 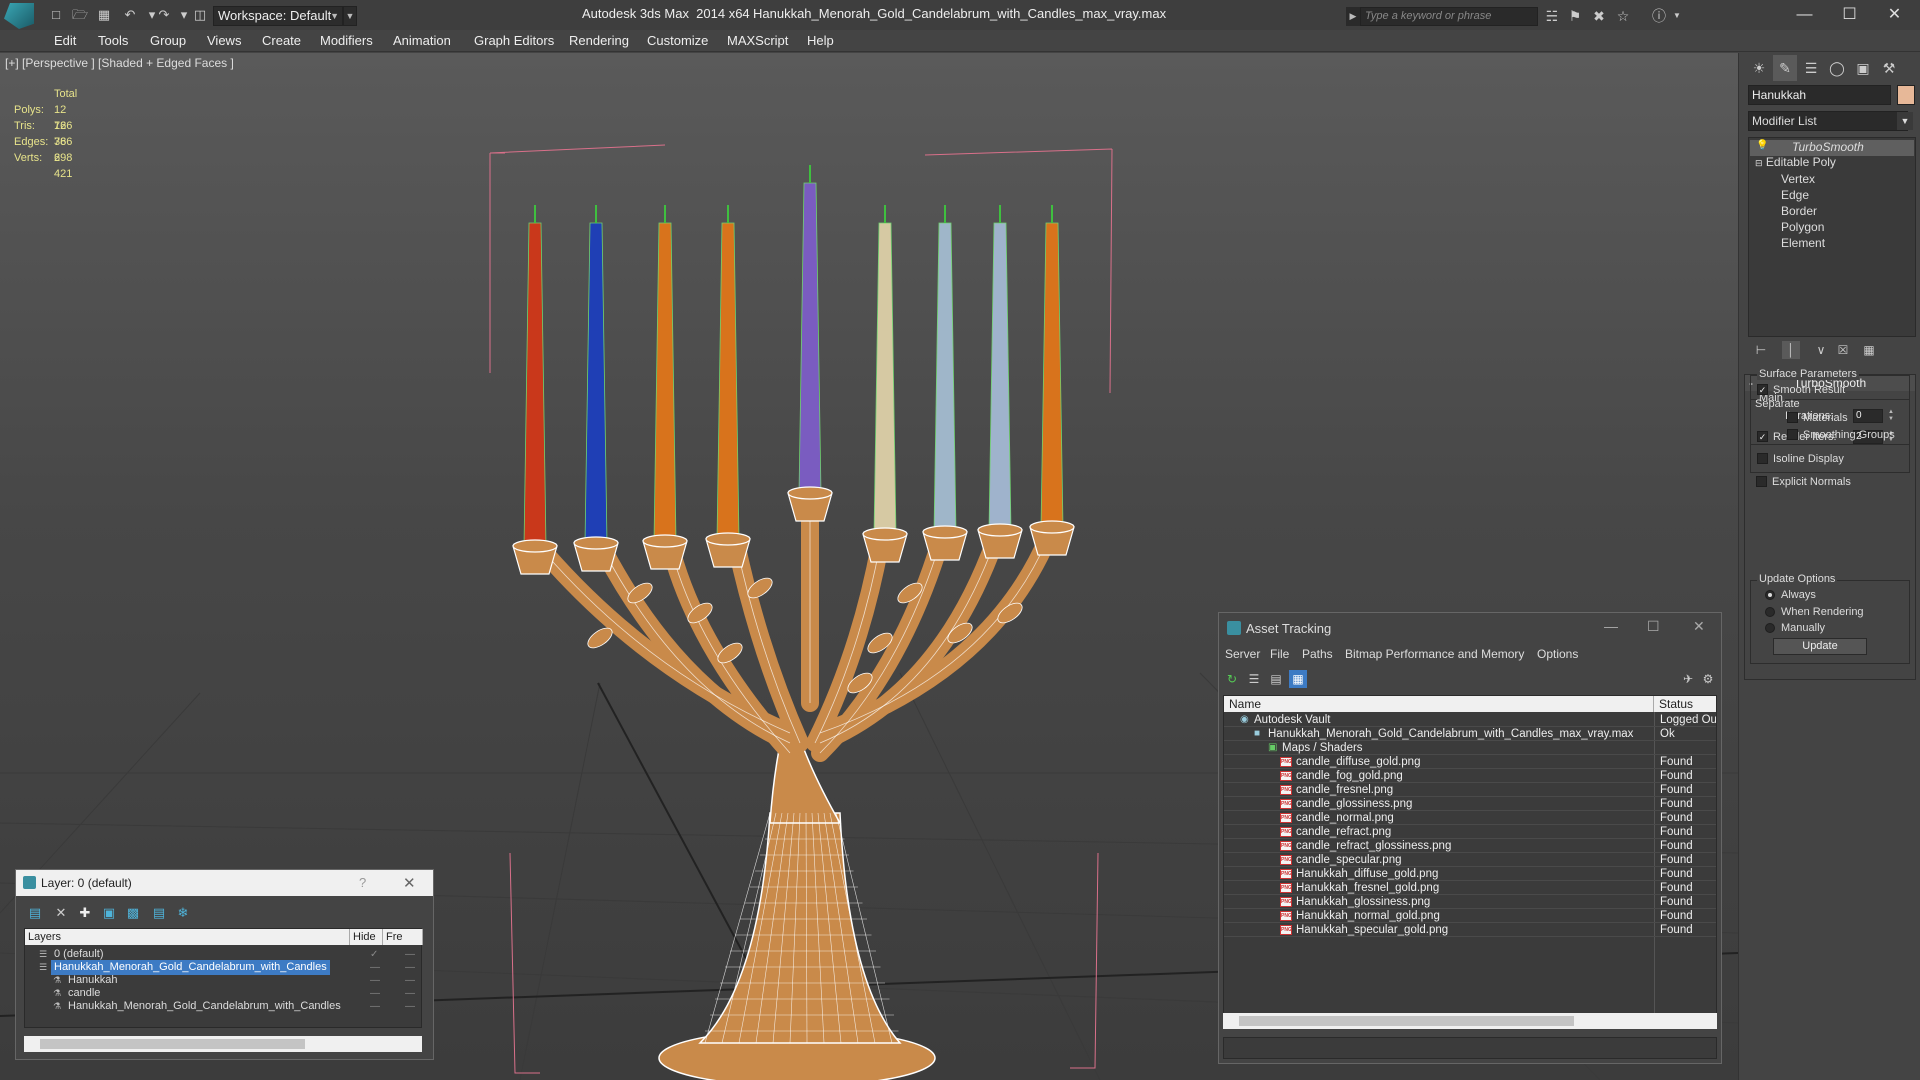 What do you see at coordinates (366, 937) in the screenshot?
I see `column-header-hide: Hide` at bounding box center [366, 937].